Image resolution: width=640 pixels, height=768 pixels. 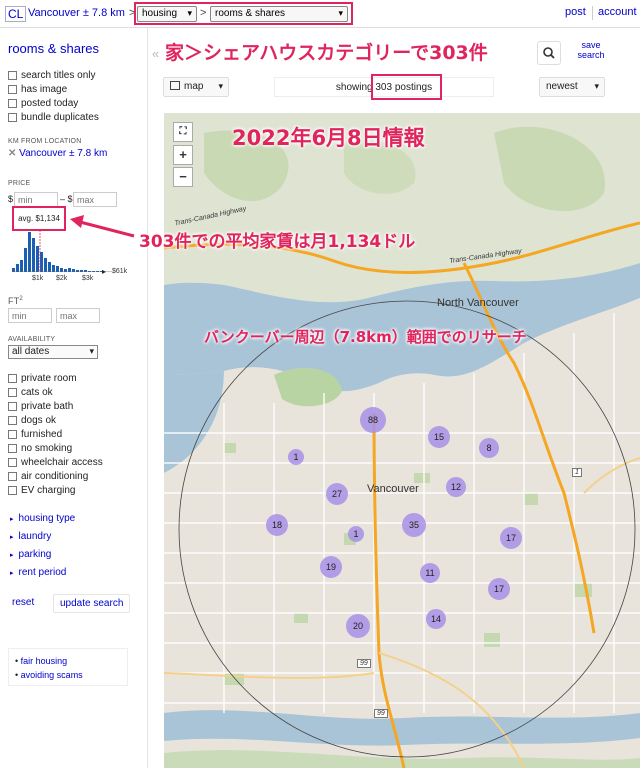 I want to click on zoom-in-button: +, so click(x=183, y=155).